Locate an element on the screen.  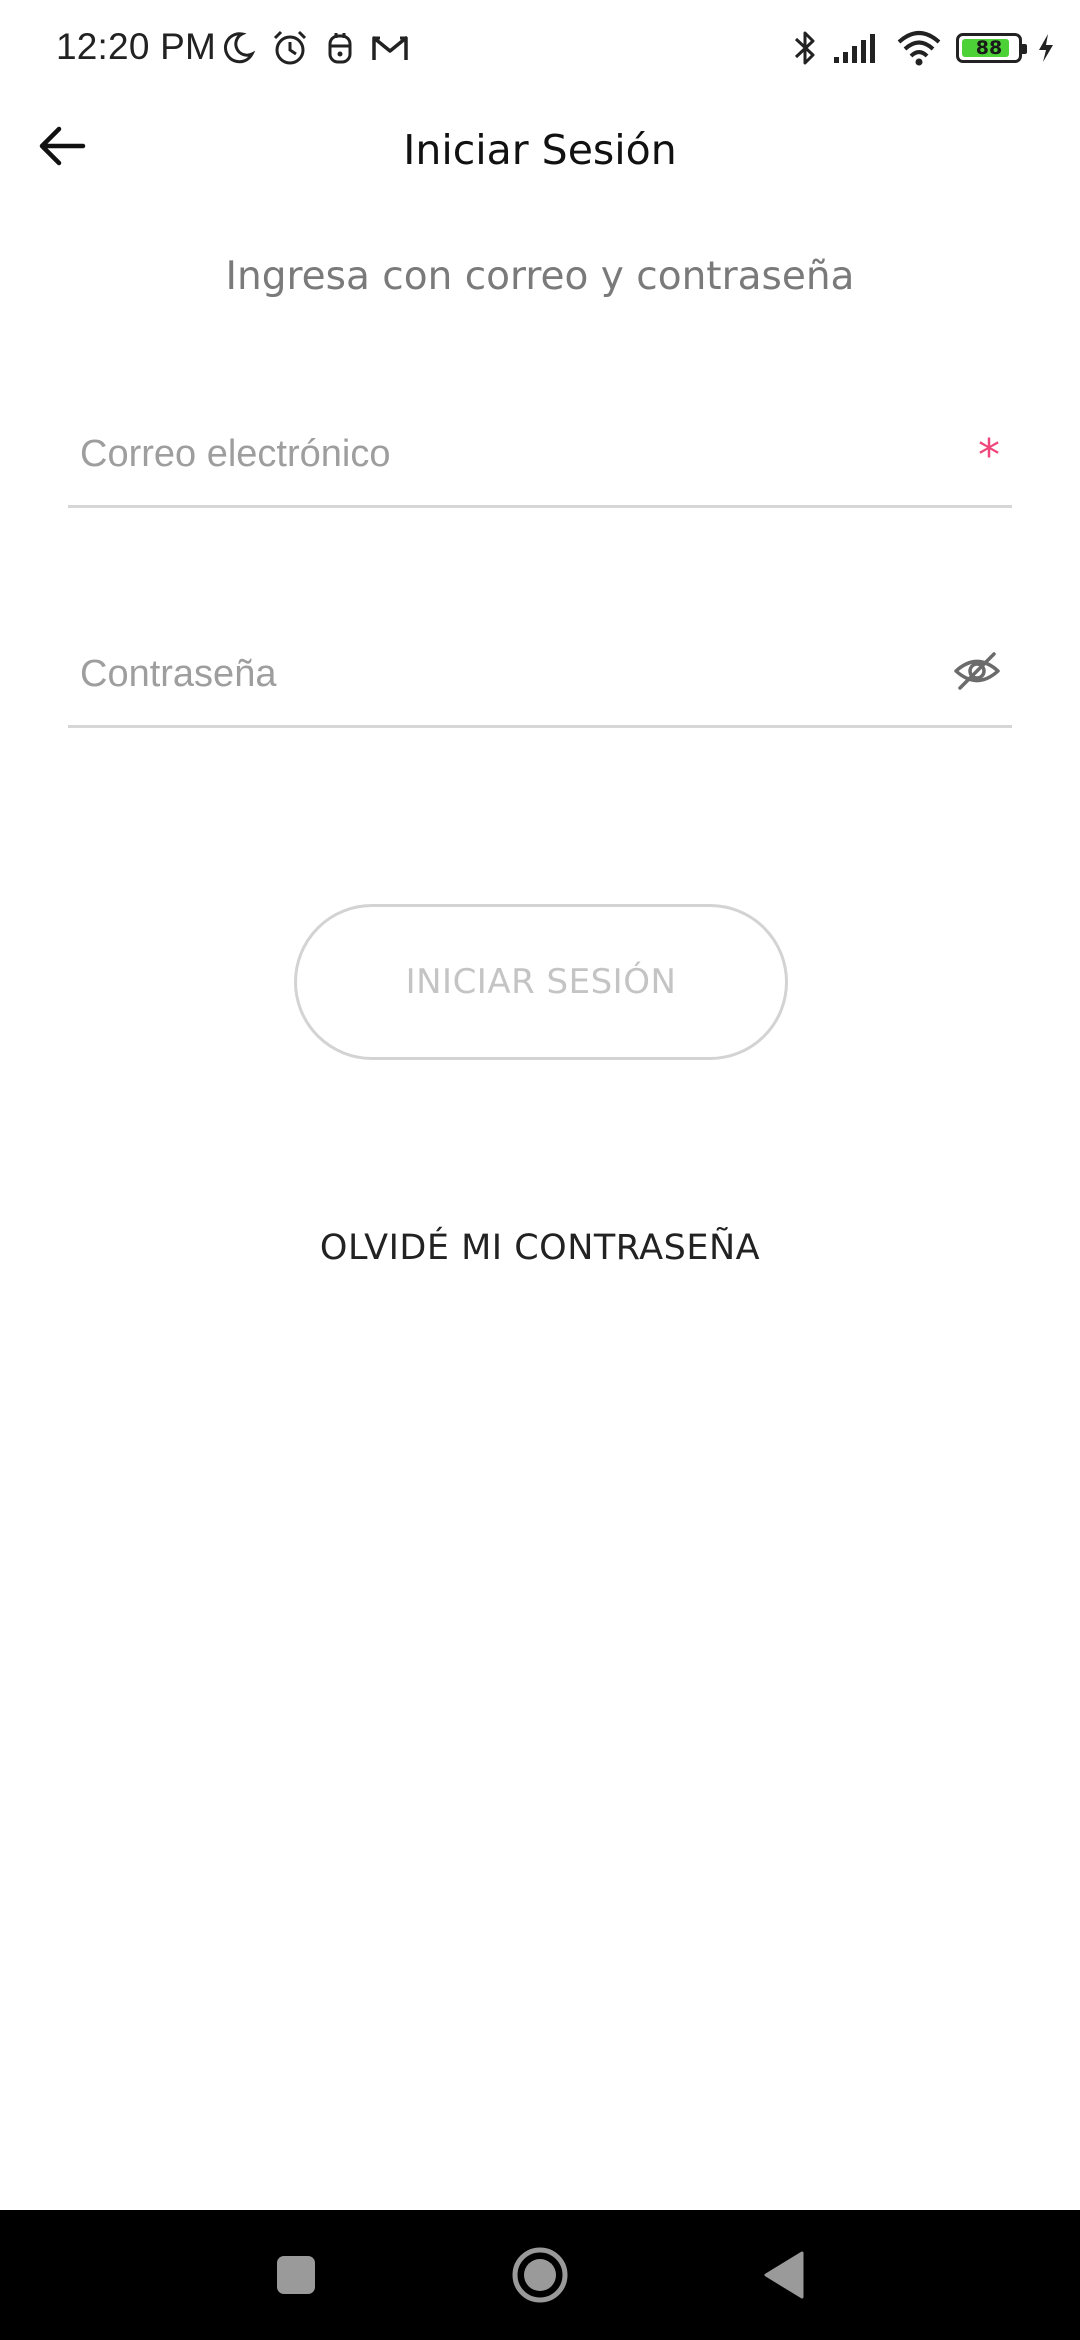
battery-cap is located at coordinates (1024, 49).